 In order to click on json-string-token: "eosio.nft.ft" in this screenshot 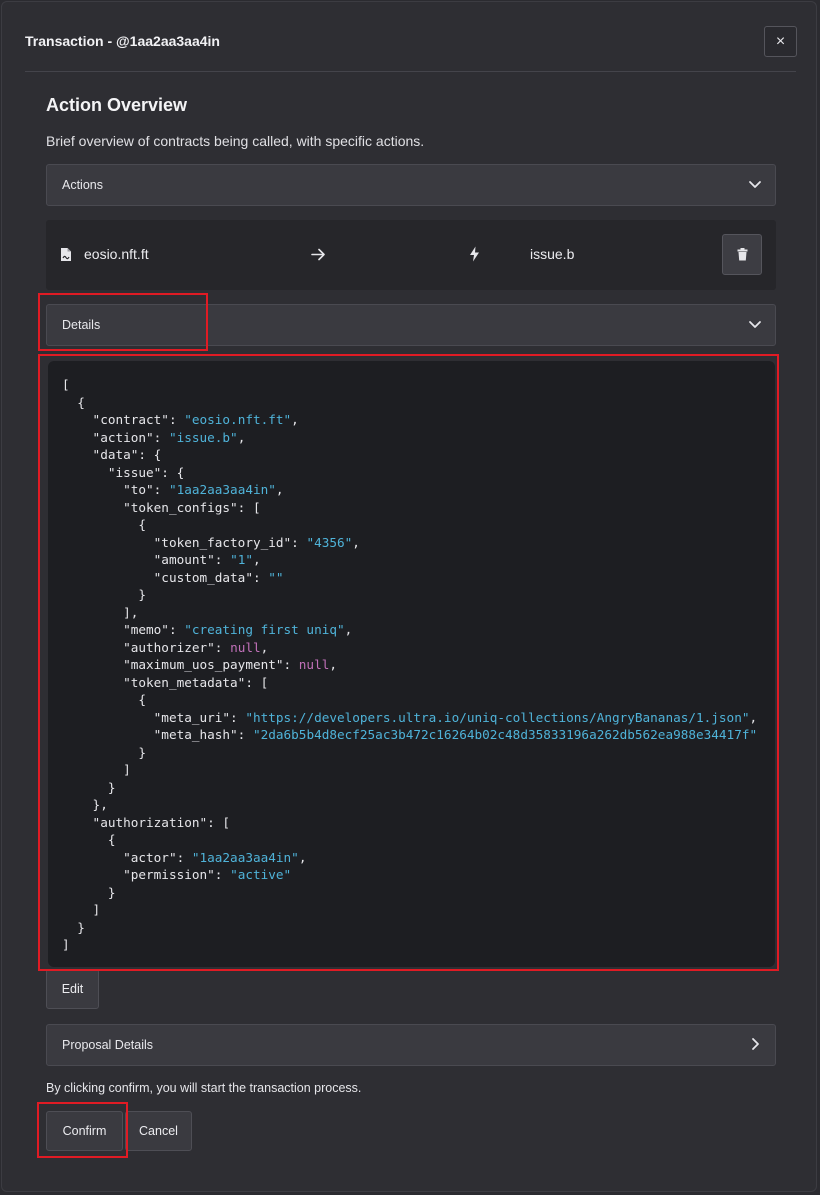, I will do `click(238, 419)`.